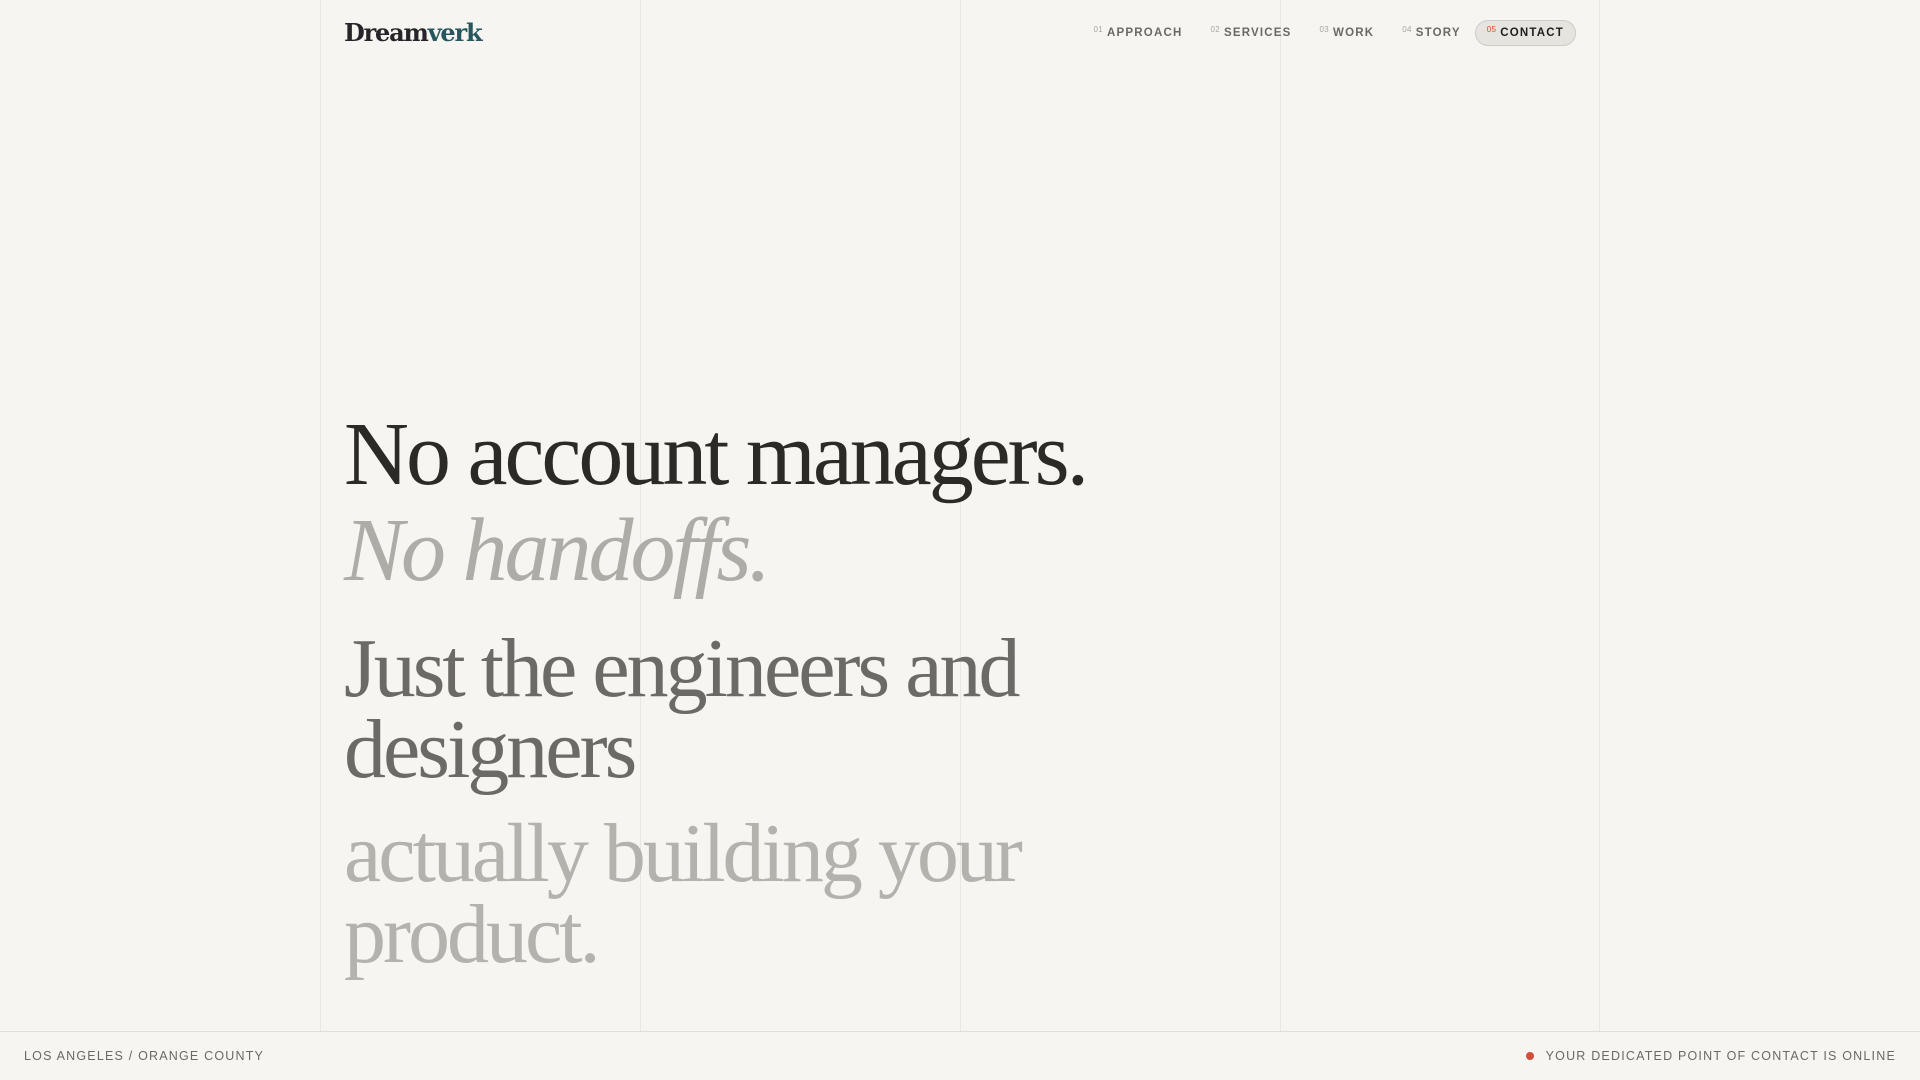 Image resolution: width=1920 pixels, height=1080 pixels. I want to click on nav-item-number: 05, so click(1491, 29).